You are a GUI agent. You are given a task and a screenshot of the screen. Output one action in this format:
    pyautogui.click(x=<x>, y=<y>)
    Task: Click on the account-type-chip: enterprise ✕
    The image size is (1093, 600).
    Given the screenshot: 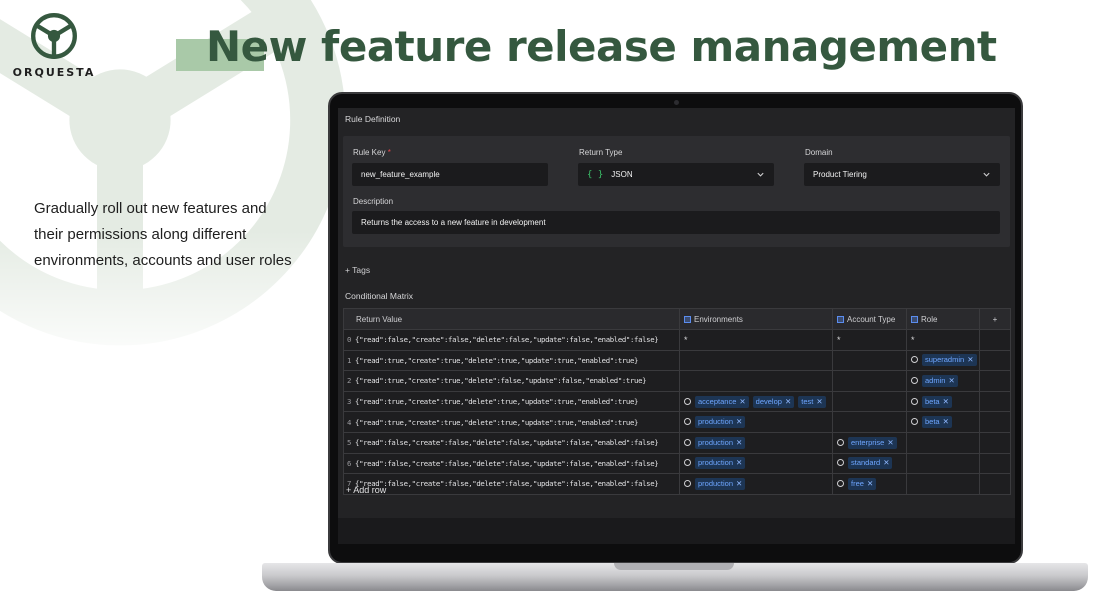 What is the action you would take?
    pyautogui.click(x=872, y=442)
    